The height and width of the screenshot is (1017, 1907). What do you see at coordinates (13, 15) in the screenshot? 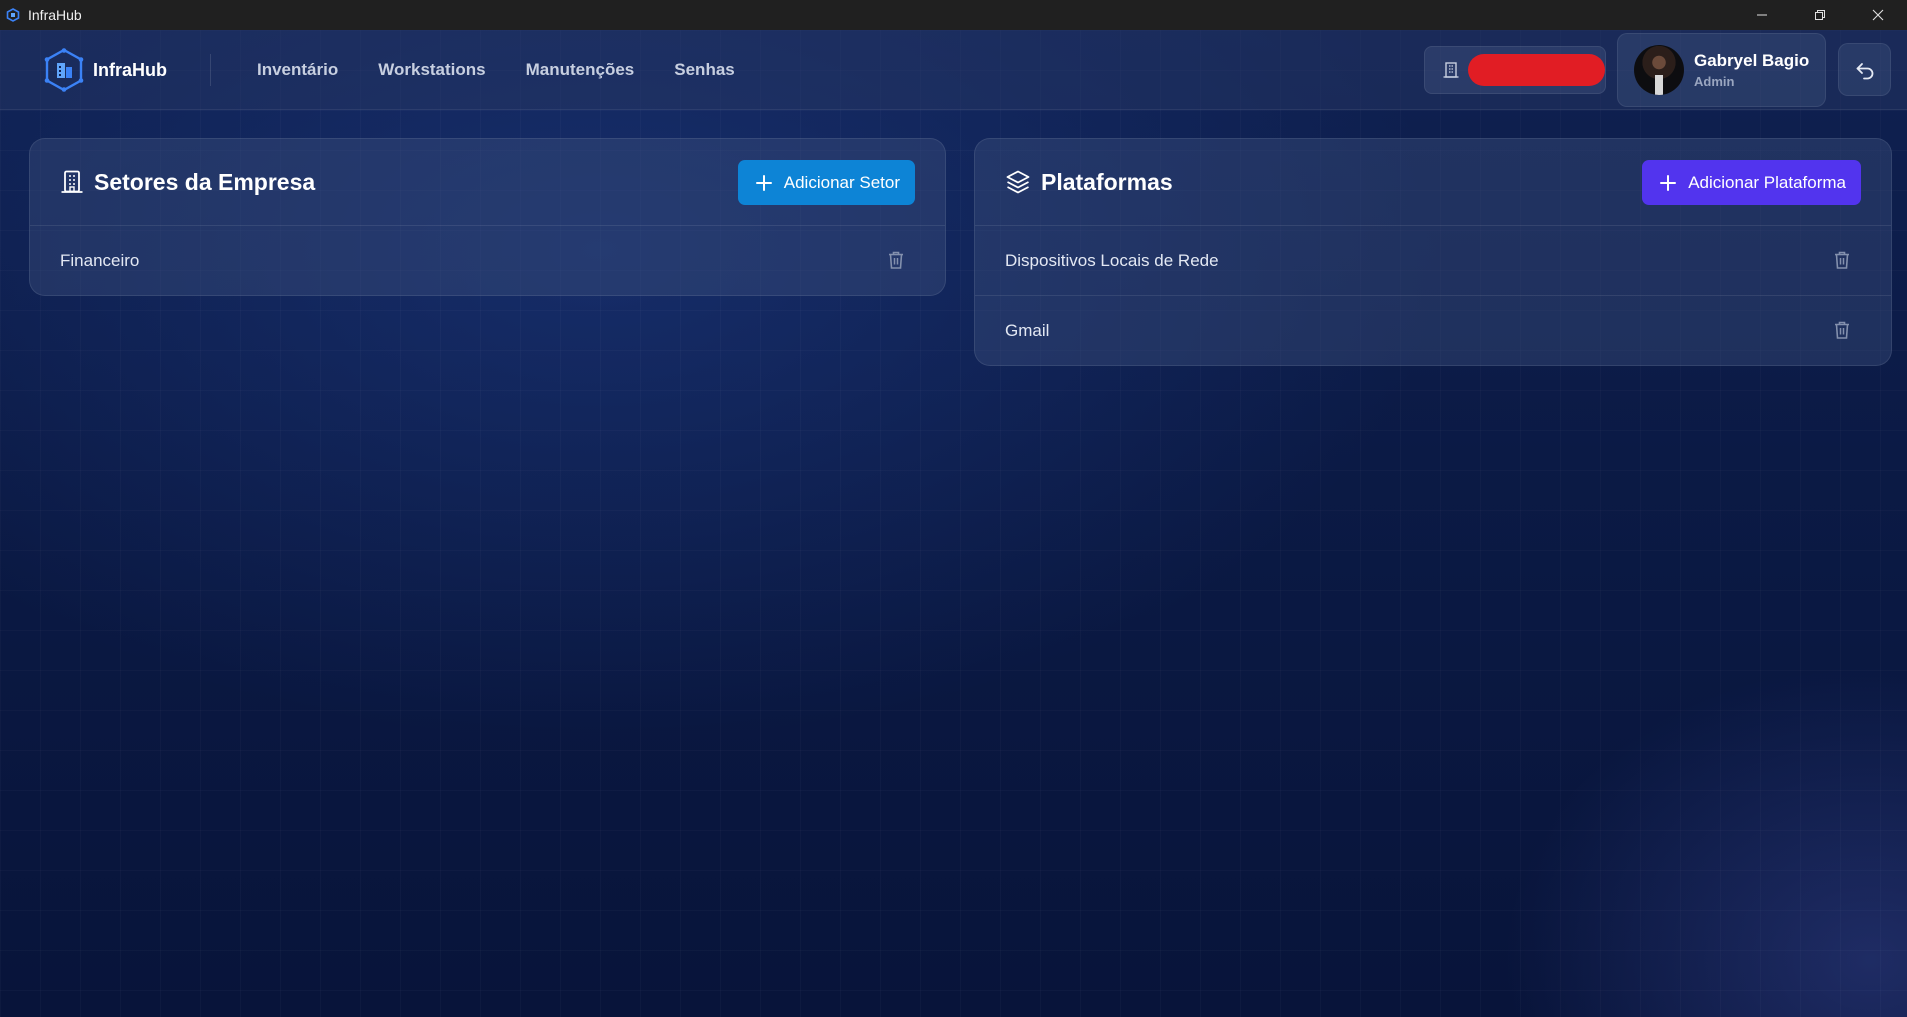
I see `app-logo-icon` at bounding box center [13, 15].